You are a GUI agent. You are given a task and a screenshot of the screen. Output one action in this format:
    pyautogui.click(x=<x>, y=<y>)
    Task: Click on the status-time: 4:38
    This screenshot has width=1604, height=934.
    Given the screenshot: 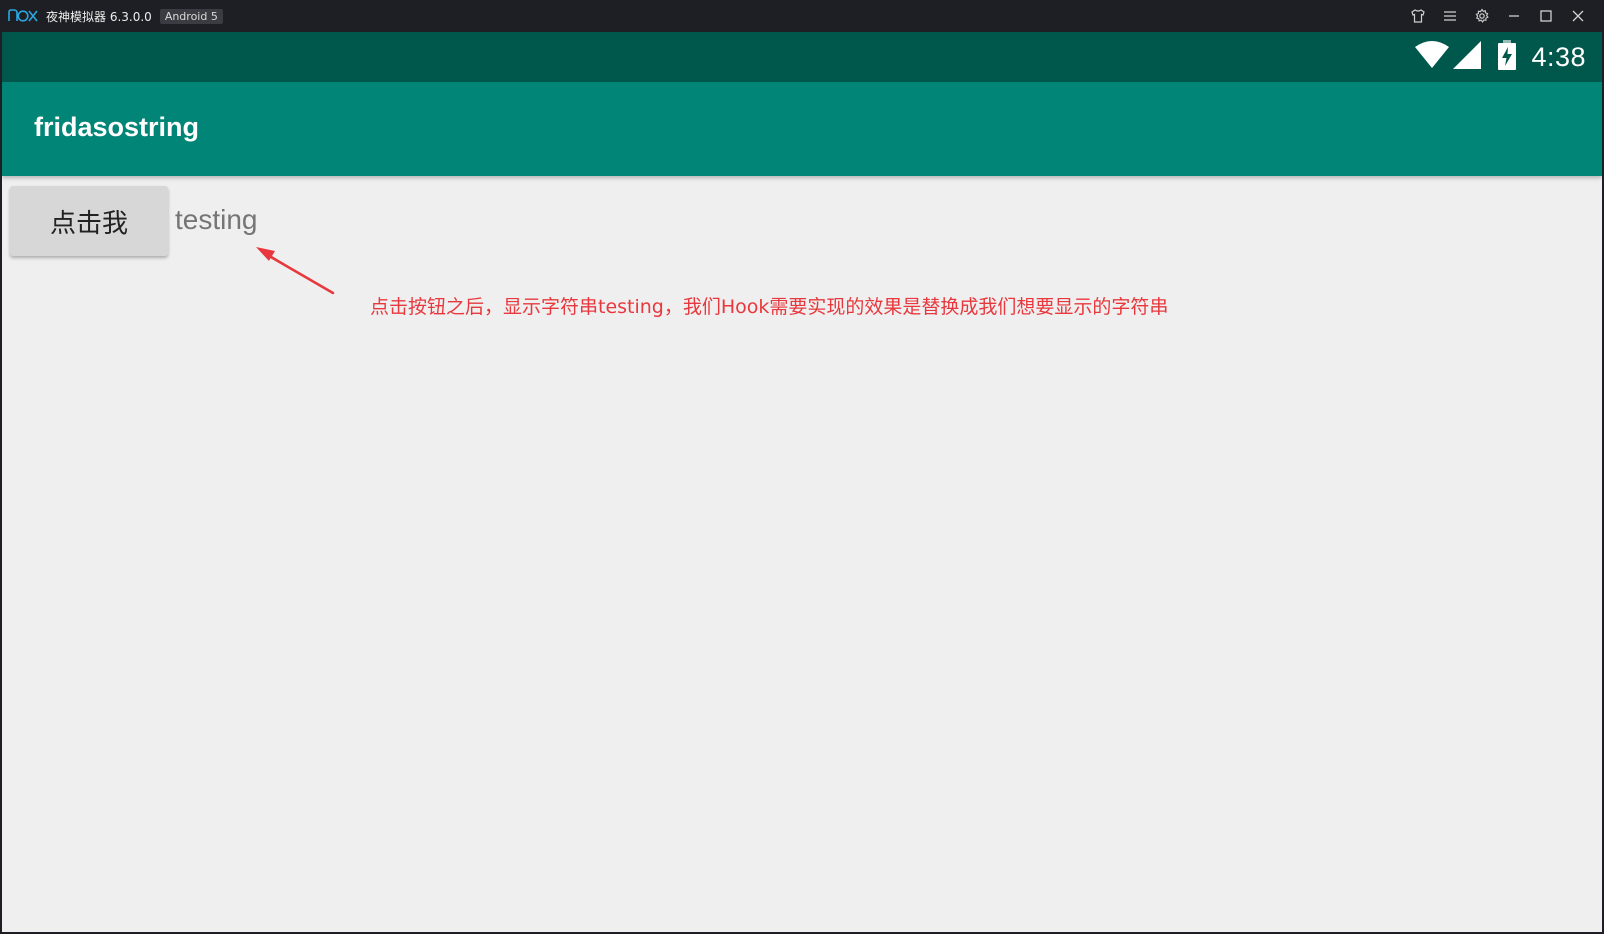 What is the action you would take?
    pyautogui.click(x=1558, y=56)
    